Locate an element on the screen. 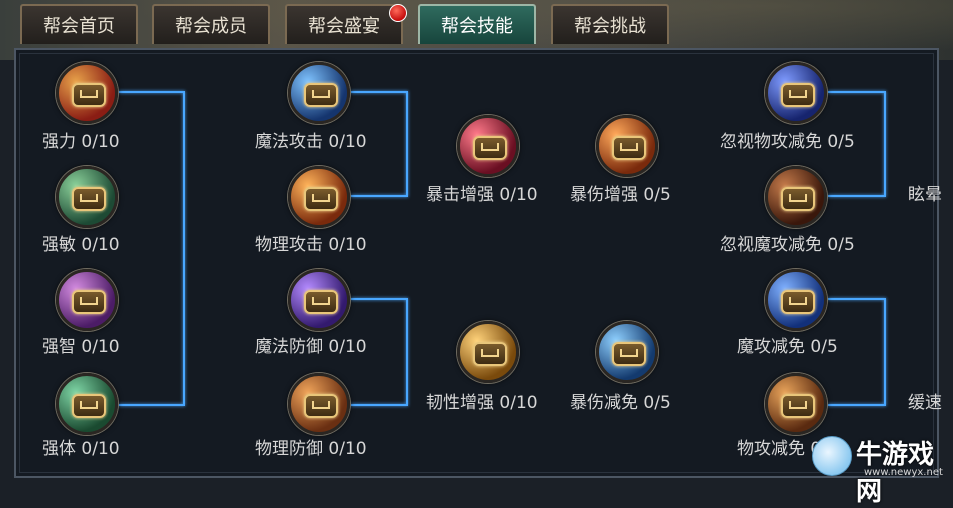  ignore-magic-reduce-icon is located at coordinates (796, 197).